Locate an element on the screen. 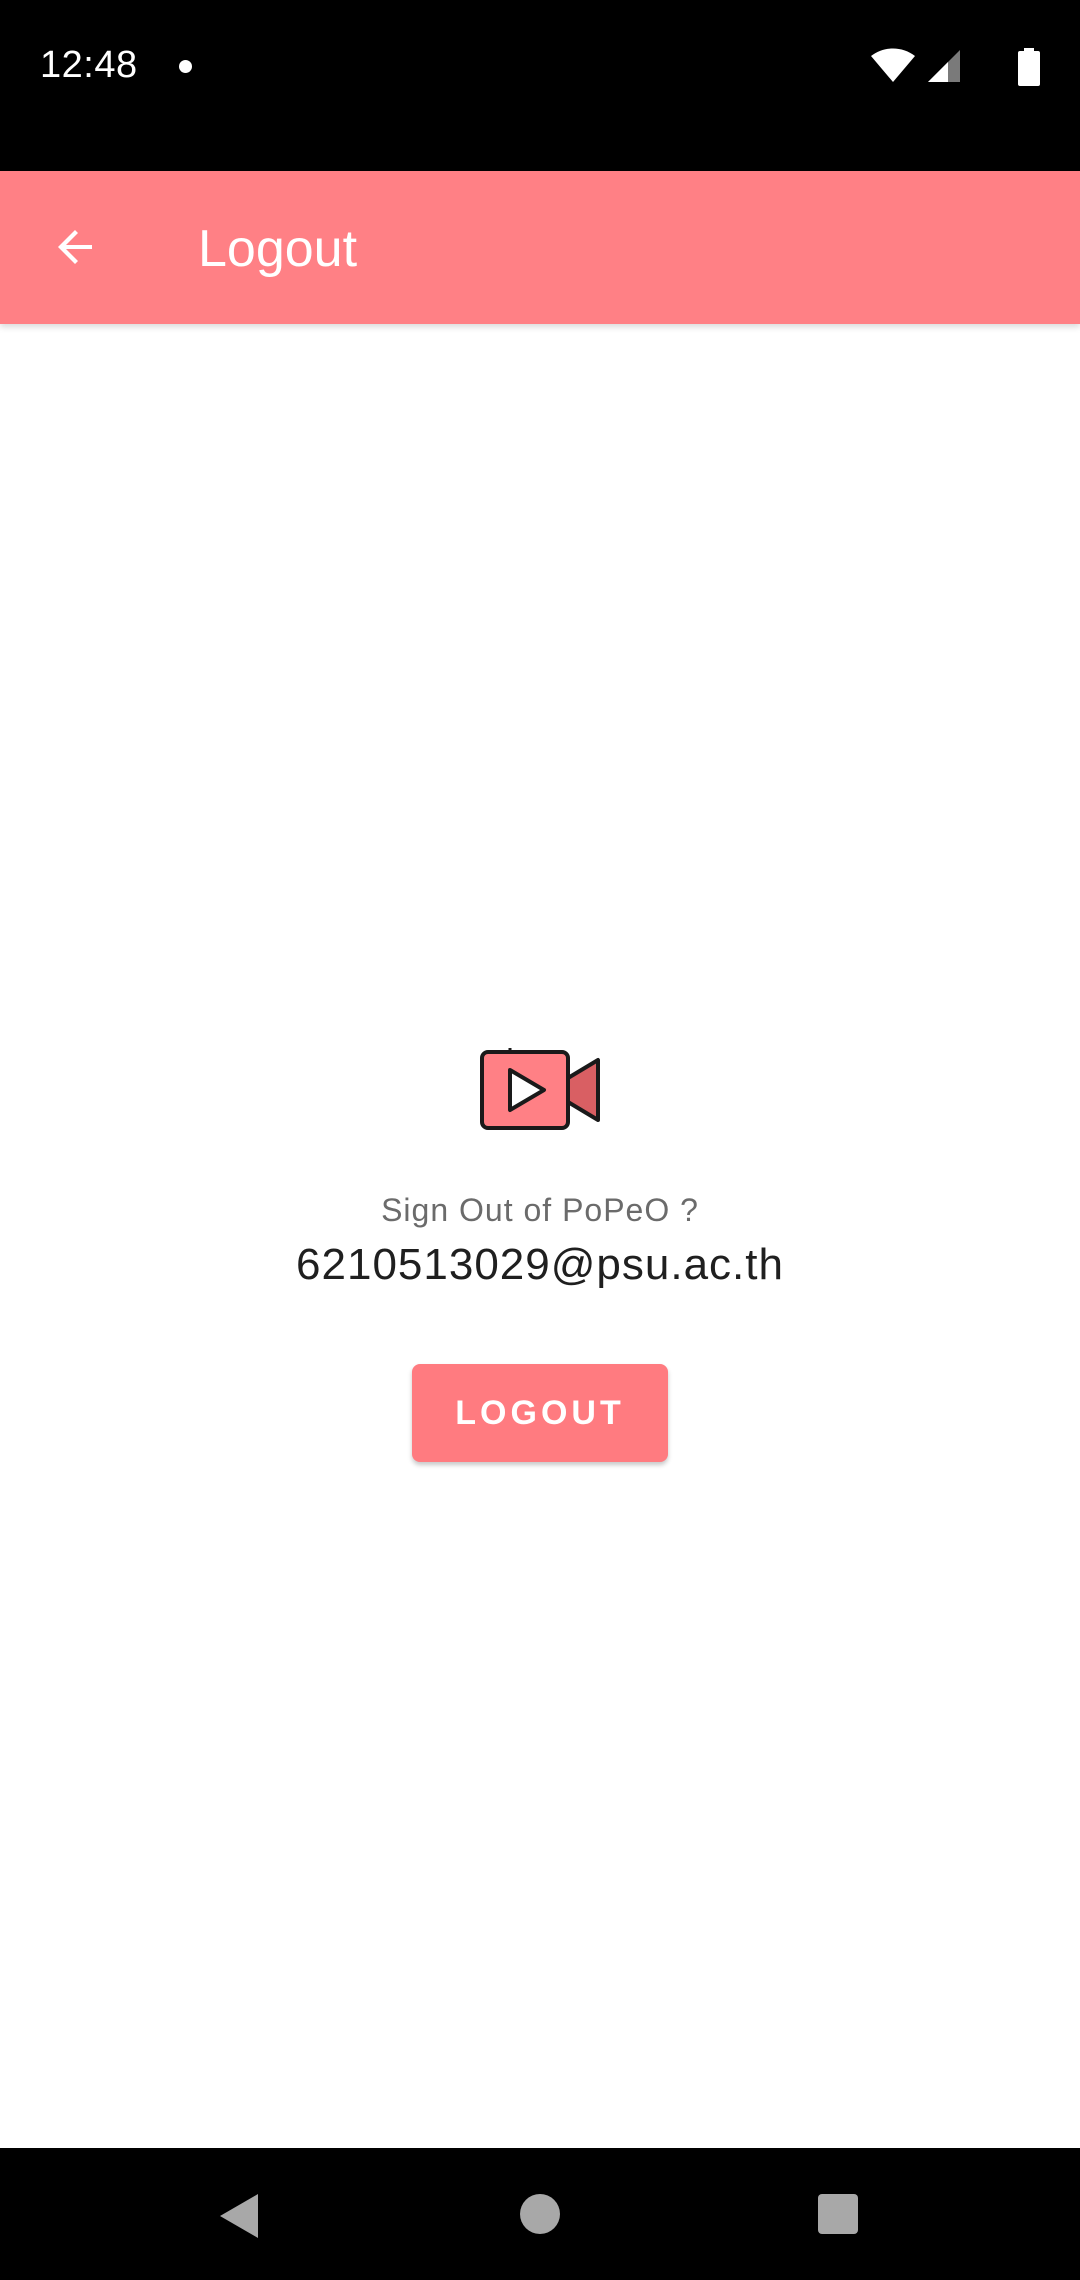 The height and width of the screenshot is (2280, 1080). sign-out-prompt: Sign Out of PoPeO ? is located at coordinates (540, 1210).